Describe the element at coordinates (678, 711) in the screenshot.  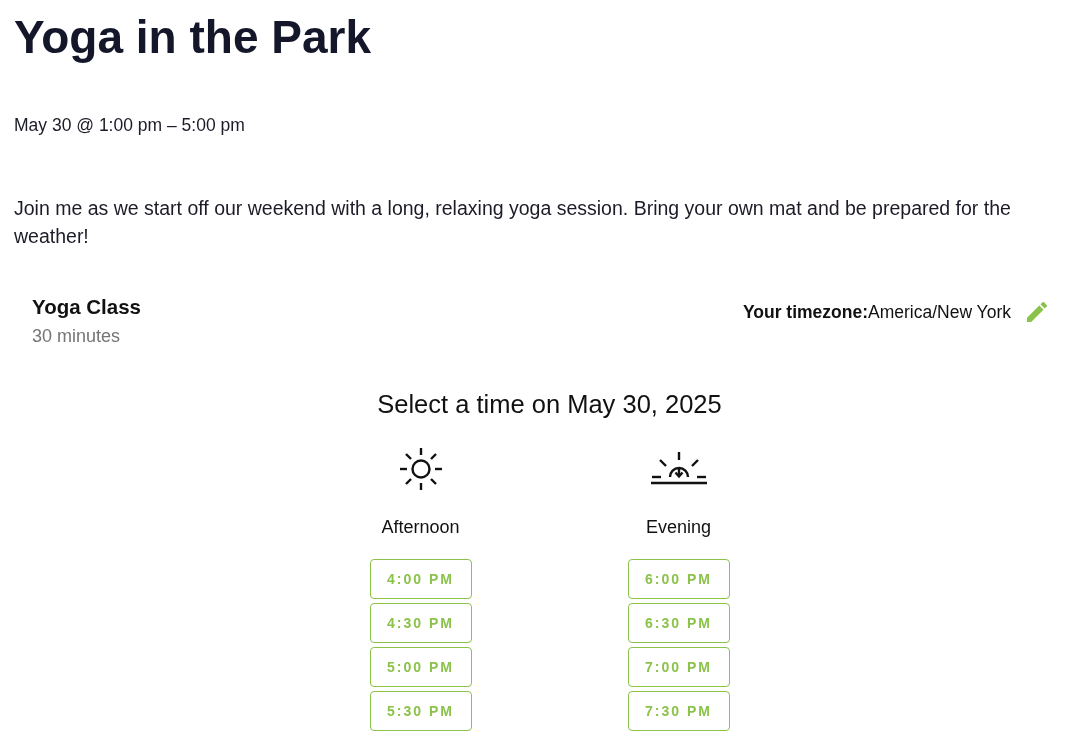
I see `time-slot-button: 7:30 PM` at that location.